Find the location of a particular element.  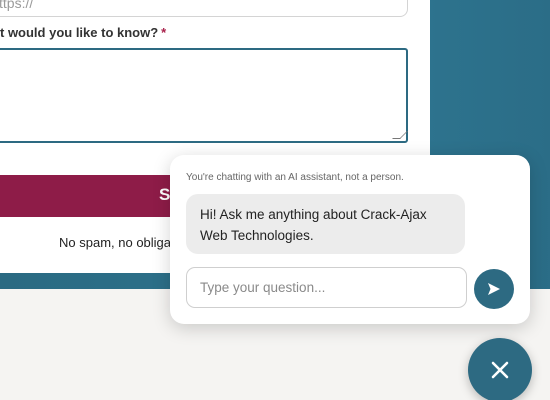

submit-button-label: S is located at coordinates (165, 194).